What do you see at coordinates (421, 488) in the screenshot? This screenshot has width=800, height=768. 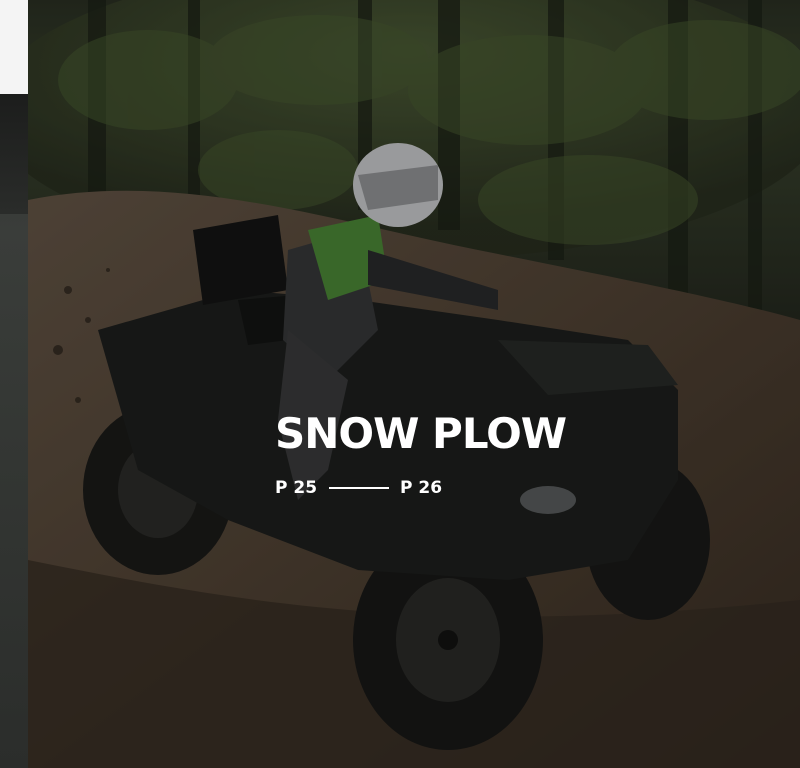 I see `page-to-link: P 26` at bounding box center [421, 488].